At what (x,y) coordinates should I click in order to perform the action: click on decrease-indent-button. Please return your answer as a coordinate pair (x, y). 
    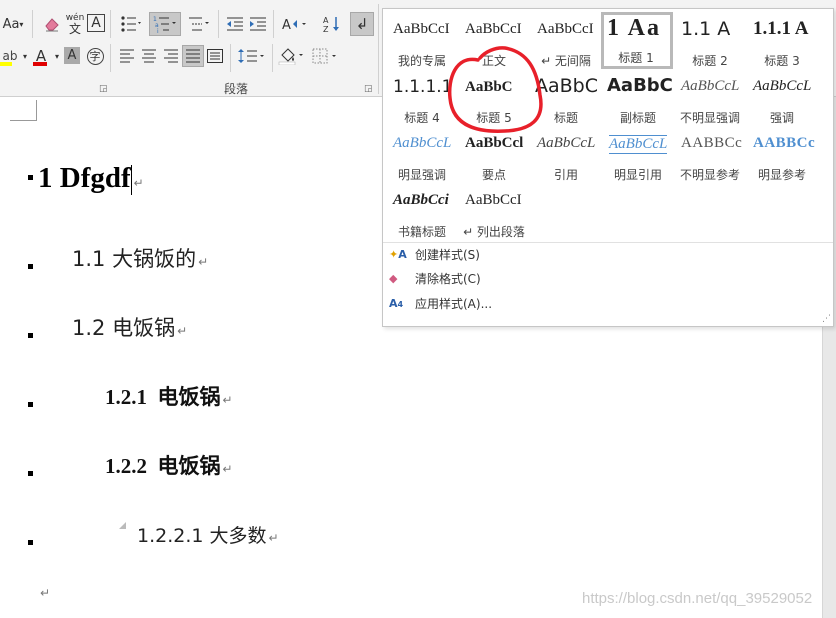
    Looking at the image, I should click on (235, 24).